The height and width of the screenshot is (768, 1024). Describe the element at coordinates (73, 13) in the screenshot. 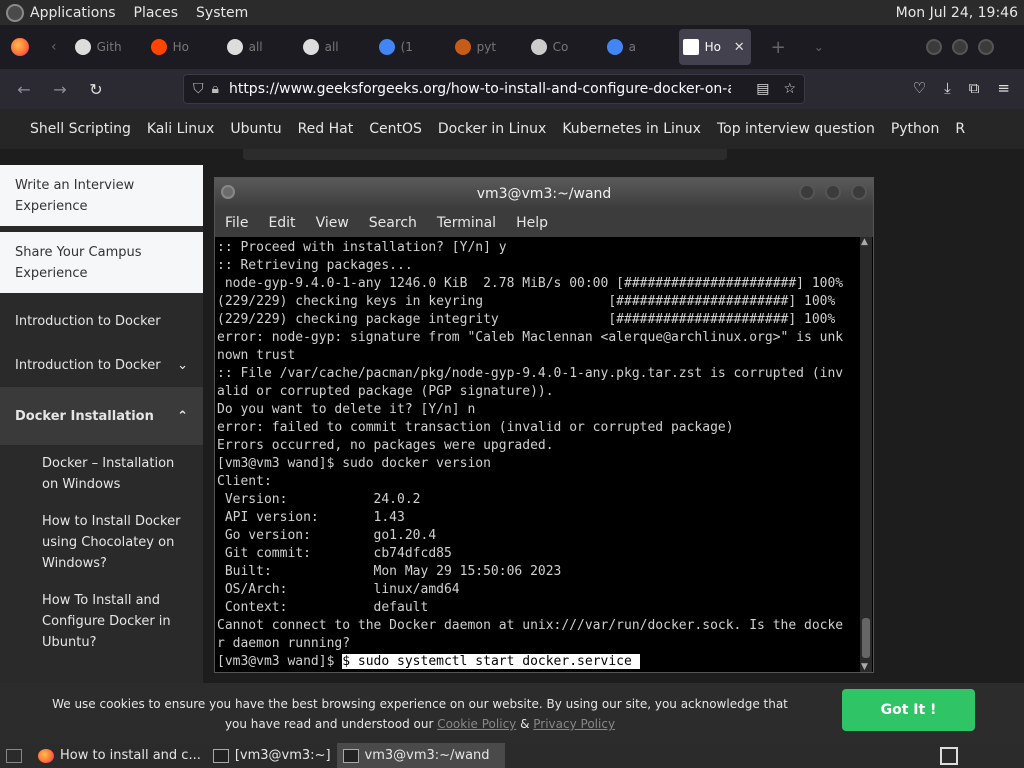

I see `applications-menu: Applications` at that location.